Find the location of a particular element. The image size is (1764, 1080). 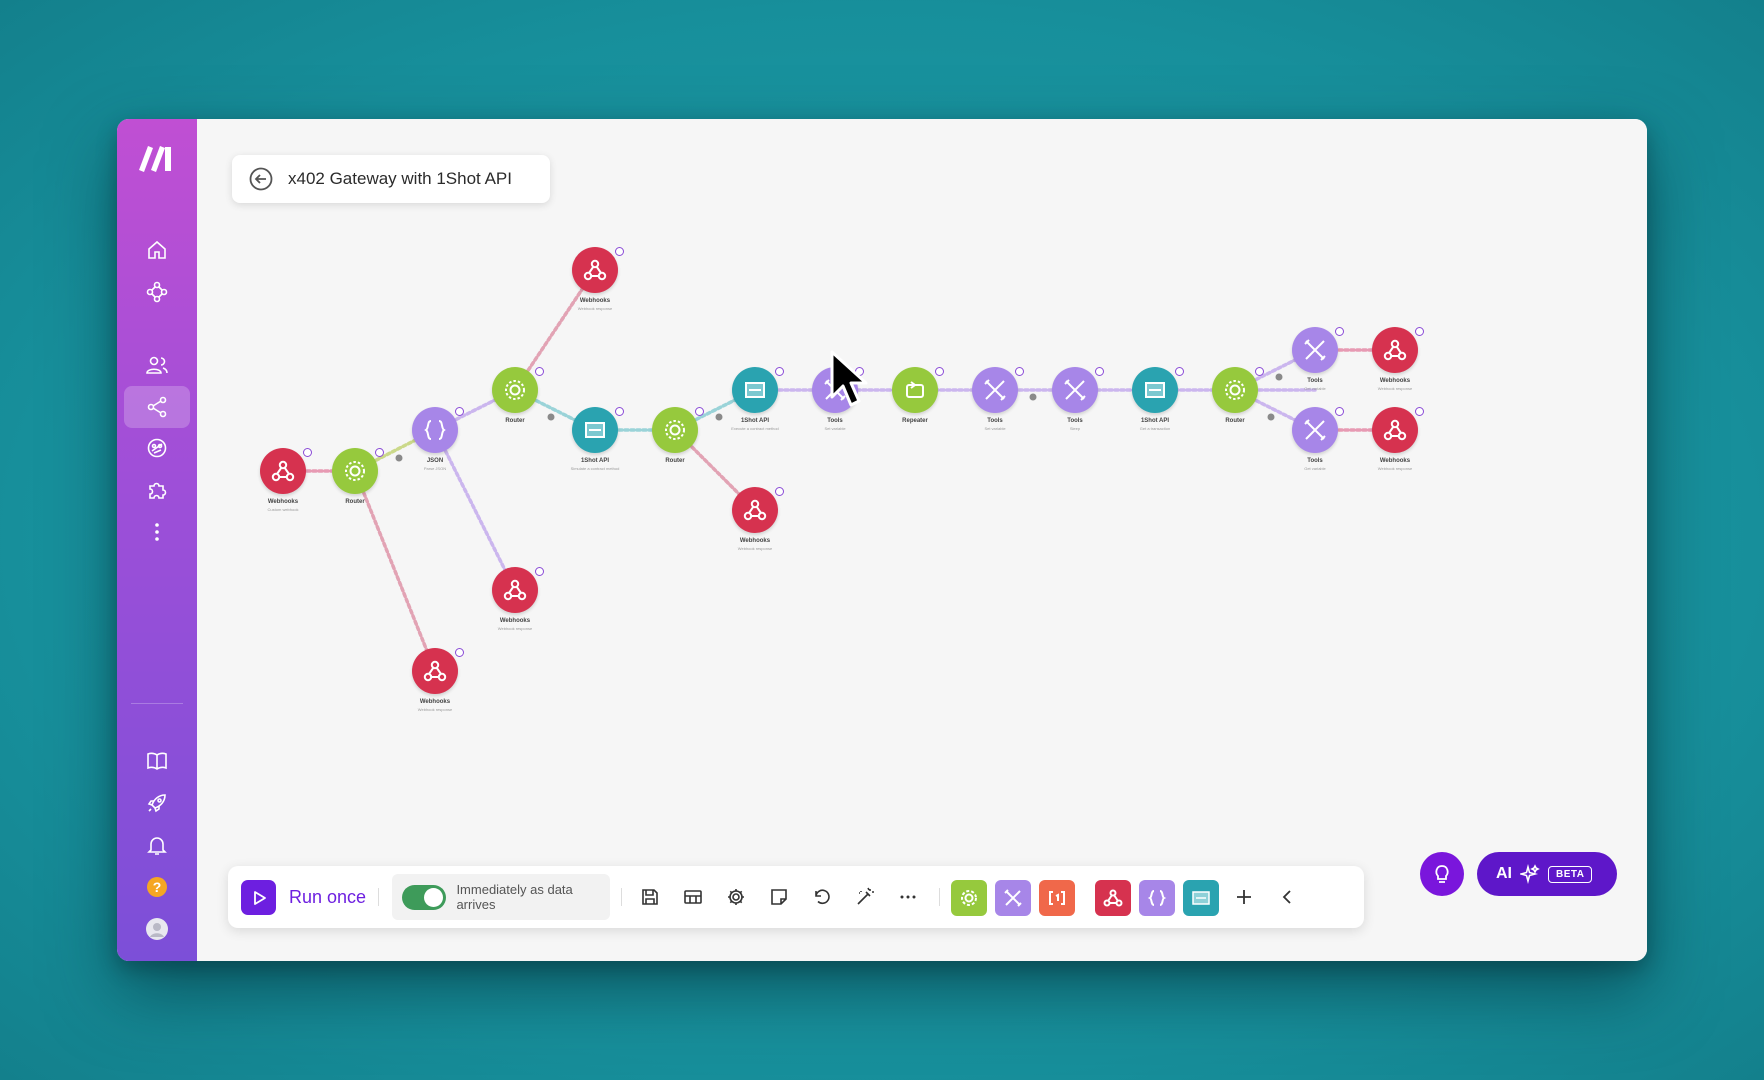

undo-icon is located at coordinates (822, 897).